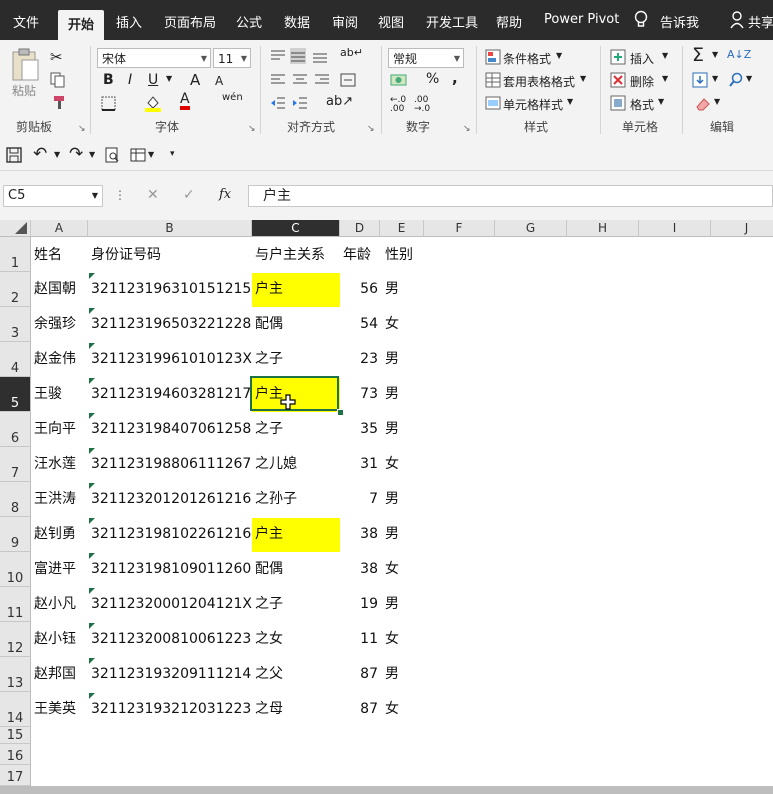  What do you see at coordinates (15, 464) in the screenshot?
I see `row-header: 7` at bounding box center [15, 464].